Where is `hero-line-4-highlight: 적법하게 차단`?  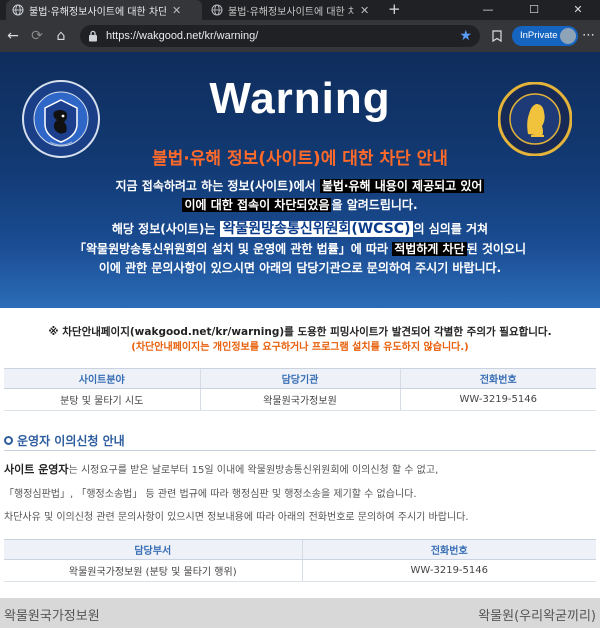 hero-line-4-highlight: 적법하게 차단 is located at coordinates (429, 249).